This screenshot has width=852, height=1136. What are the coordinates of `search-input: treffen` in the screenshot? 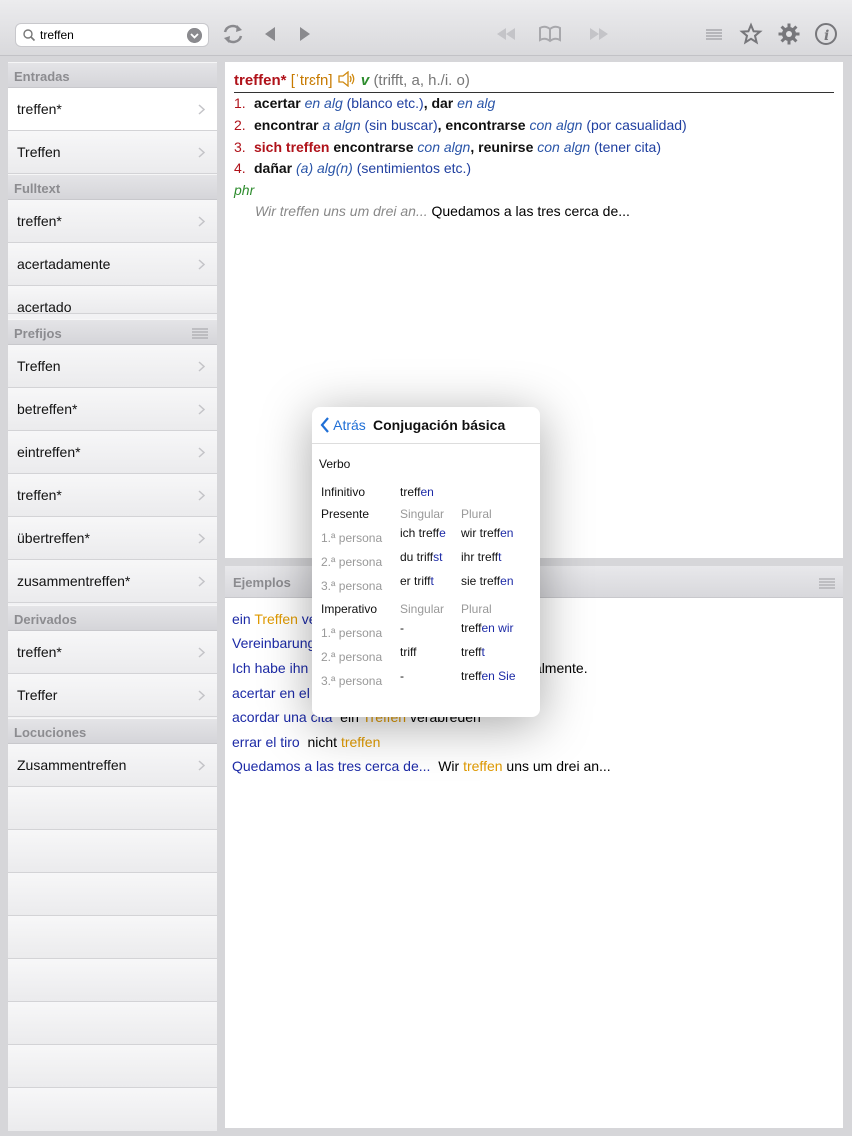 It's located at (57, 35).